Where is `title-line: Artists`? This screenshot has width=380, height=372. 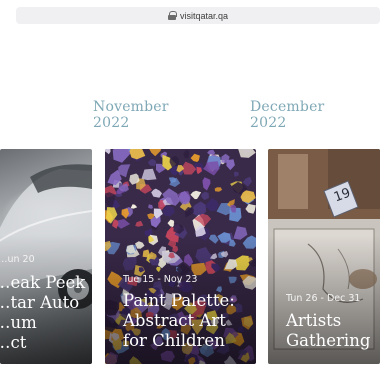 title-line: Artists is located at coordinates (314, 320).